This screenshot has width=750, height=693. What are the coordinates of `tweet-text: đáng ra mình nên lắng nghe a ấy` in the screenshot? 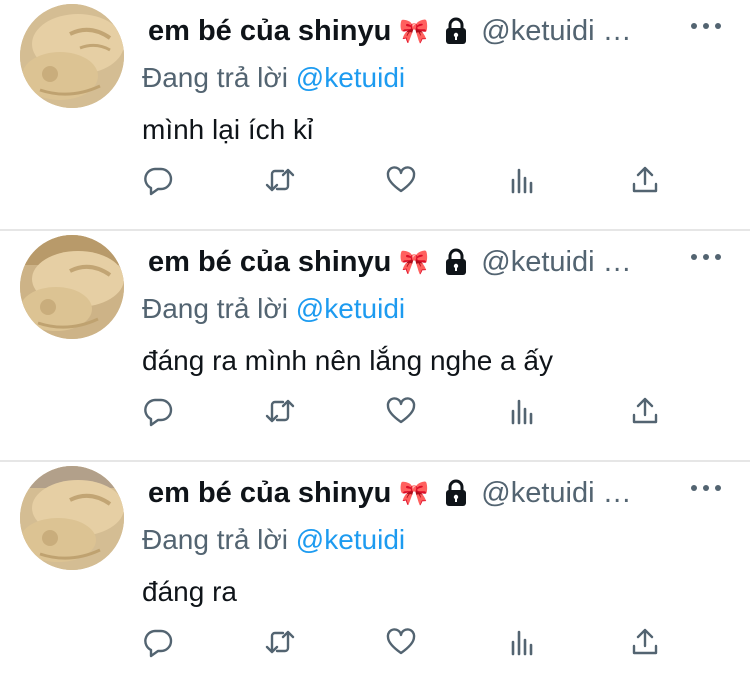 It's located at (347, 360).